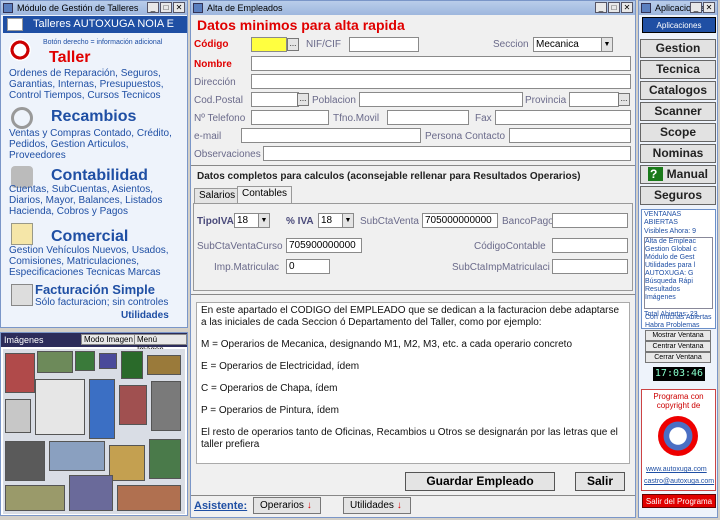  What do you see at coordinates (265, 194) in the screenshot?
I see `tab-contables: Contables` at bounding box center [265, 194].